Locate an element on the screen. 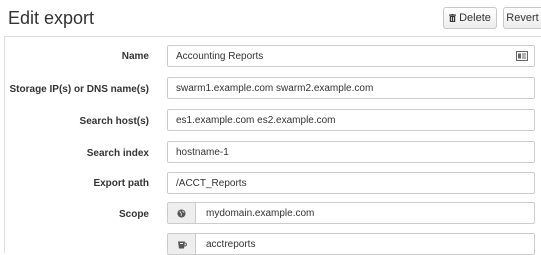 The height and width of the screenshot is (255, 541). search-hosts-field: es1.example.com es2.example.com is located at coordinates (351, 120).